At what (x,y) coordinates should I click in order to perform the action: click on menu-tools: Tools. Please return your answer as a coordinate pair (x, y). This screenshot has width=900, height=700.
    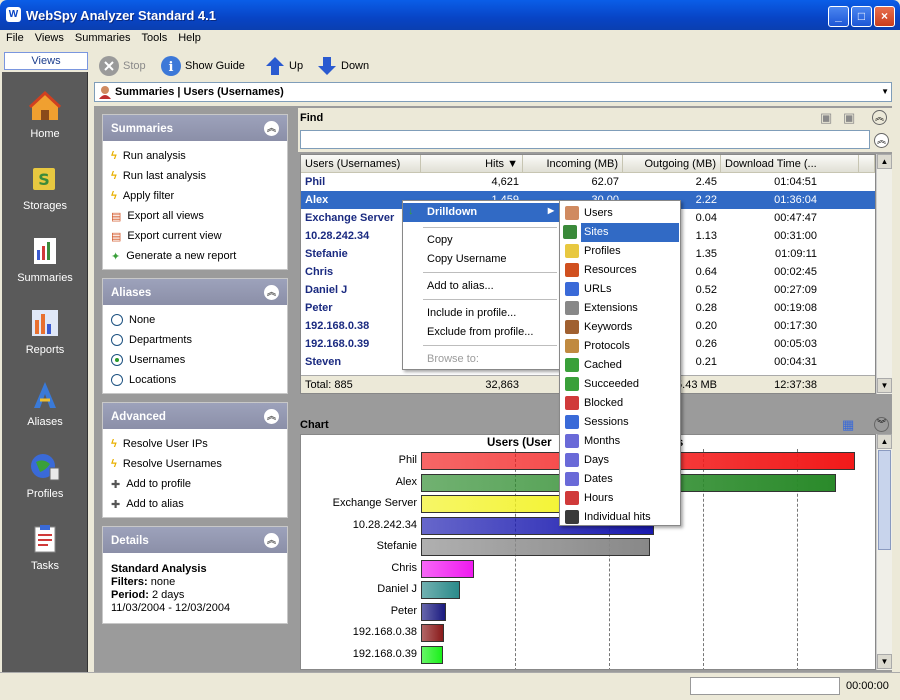
    Looking at the image, I should click on (154, 37).